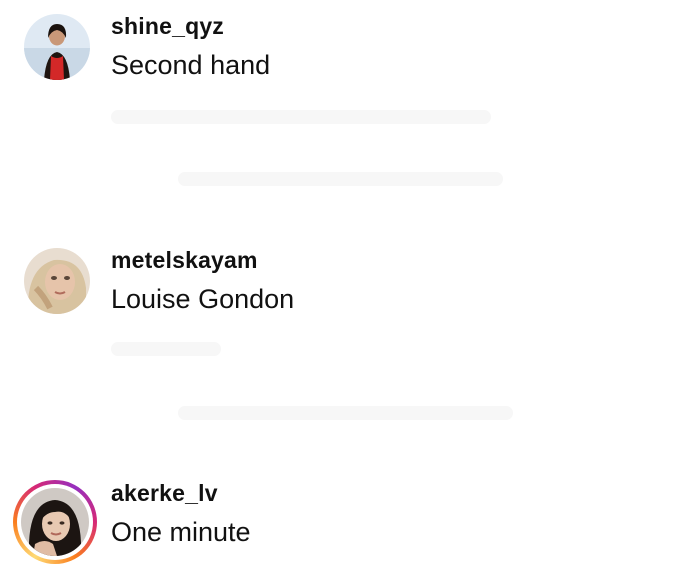  What do you see at coordinates (167, 26) in the screenshot?
I see `username: shine_qyz` at bounding box center [167, 26].